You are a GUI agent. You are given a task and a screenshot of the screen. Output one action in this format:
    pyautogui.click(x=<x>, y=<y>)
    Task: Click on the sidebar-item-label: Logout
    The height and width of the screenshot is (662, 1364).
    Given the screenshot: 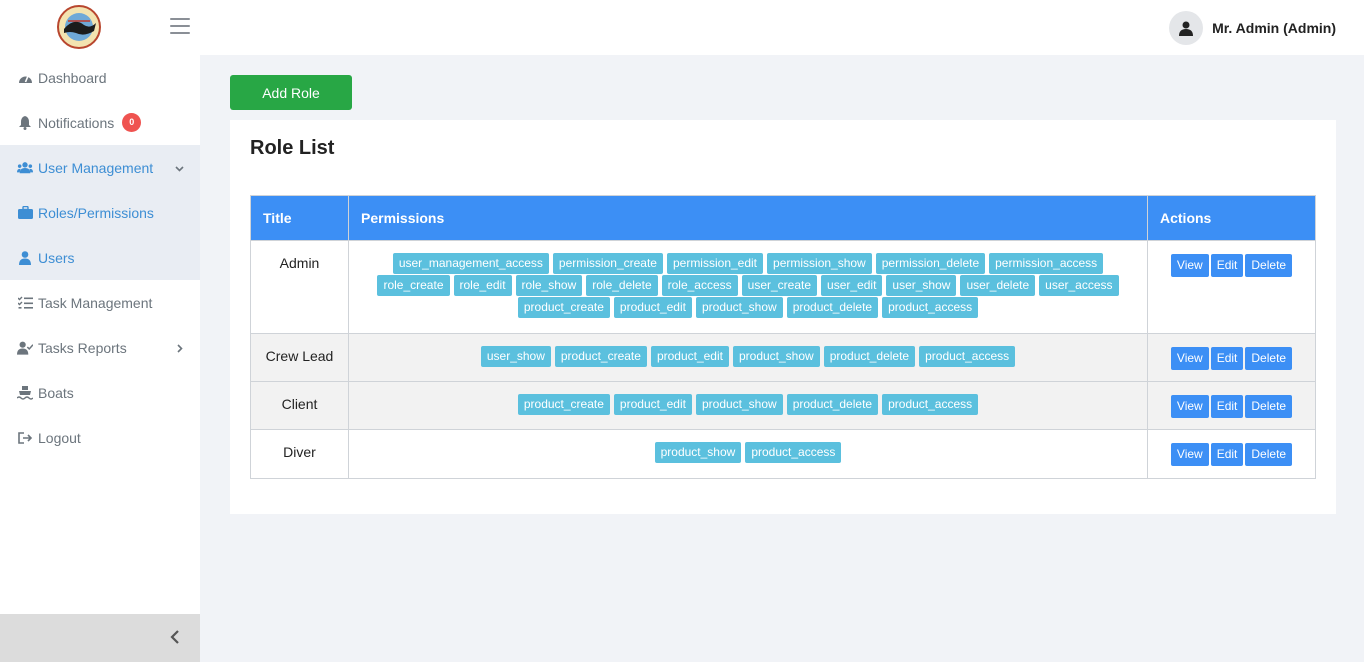 What is the action you would take?
    pyautogui.click(x=59, y=437)
    